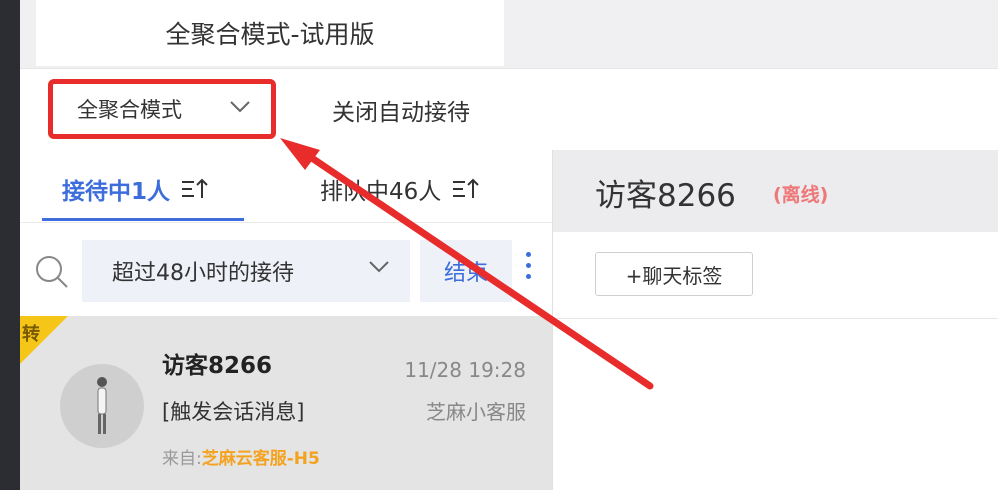 This screenshot has width=998, height=490. I want to click on agent-name: 芝麻小客服, so click(476, 412).